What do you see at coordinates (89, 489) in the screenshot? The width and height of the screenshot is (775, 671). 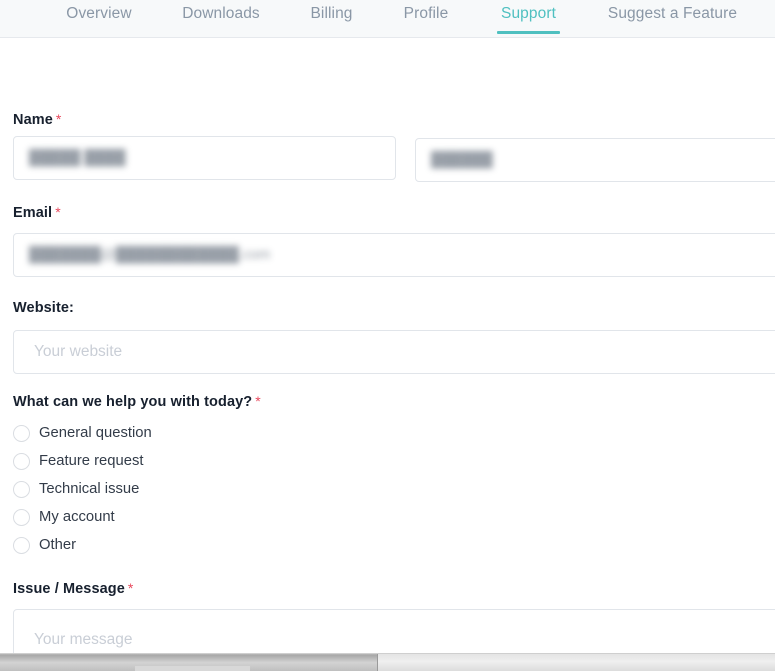 I see `radio-label-technical-issue: Technical issue` at bounding box center [89, 489].